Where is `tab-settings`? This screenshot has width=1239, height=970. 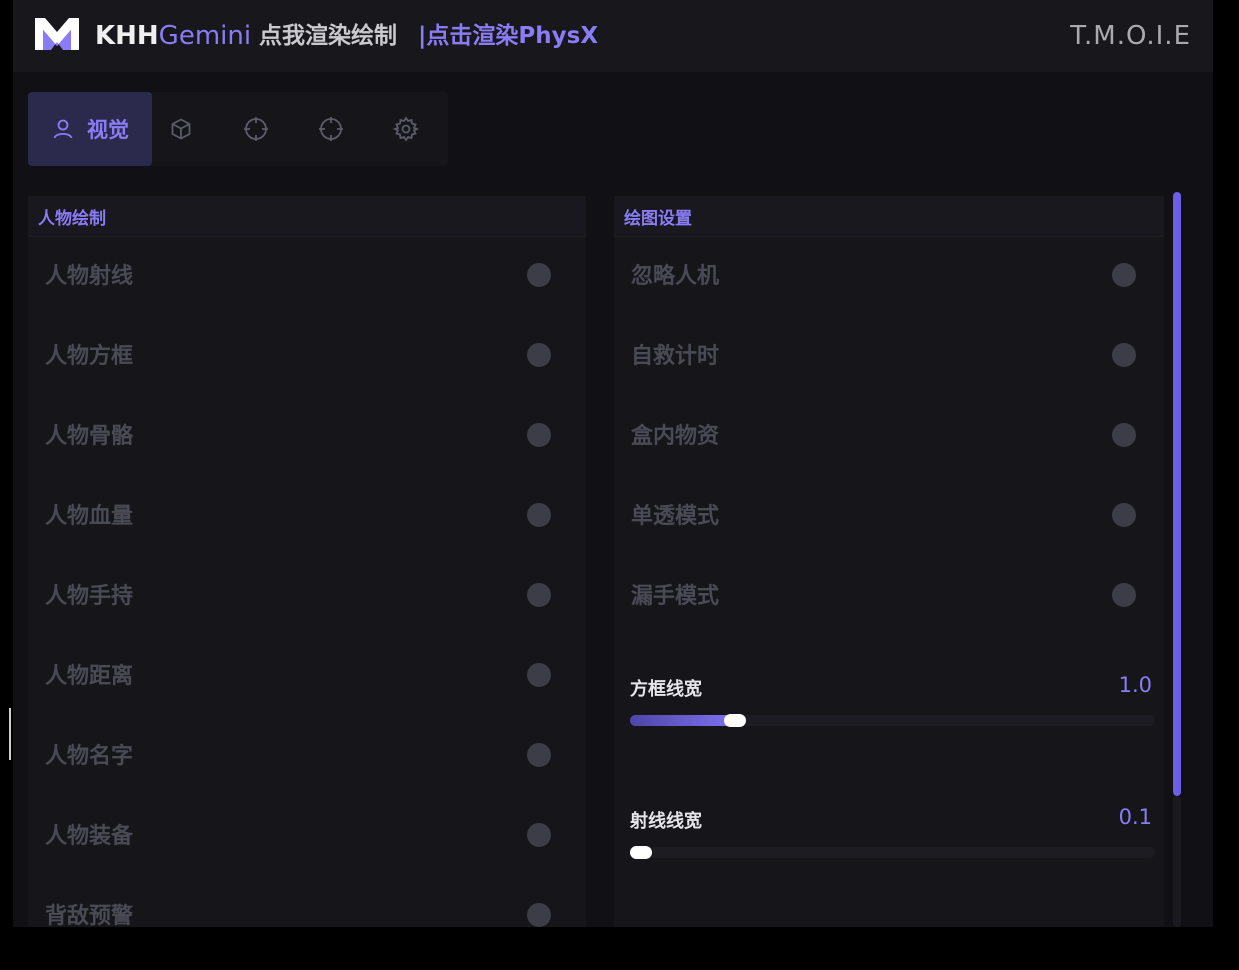
tab-settings is located at coordinates (406, 129).